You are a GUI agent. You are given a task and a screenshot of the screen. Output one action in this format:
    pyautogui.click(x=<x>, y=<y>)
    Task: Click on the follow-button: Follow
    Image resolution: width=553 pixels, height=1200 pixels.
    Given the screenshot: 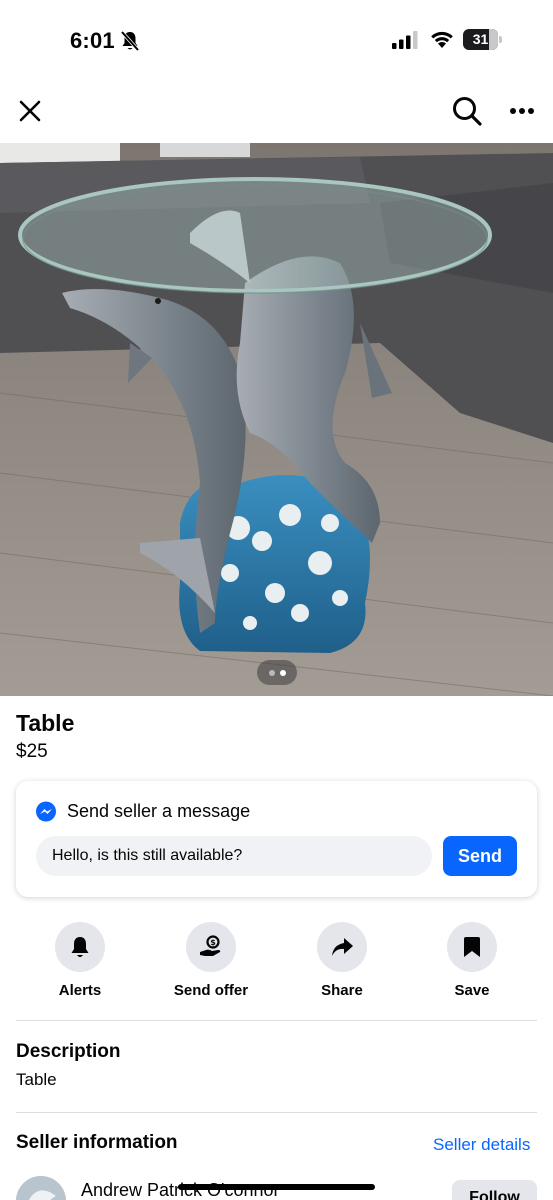 What is the action you would take?
    pyautogui.click(x=494, y=1190)
    